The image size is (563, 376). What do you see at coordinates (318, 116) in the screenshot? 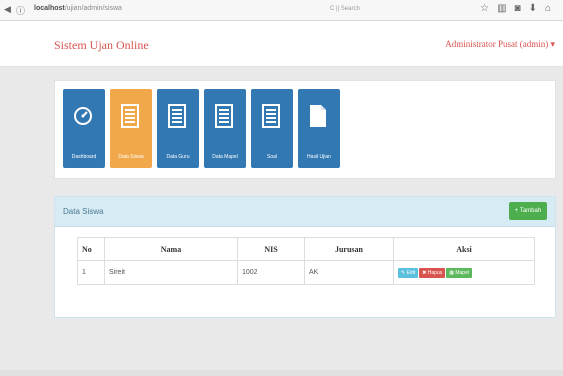
I see `file-icon` at bounding box center [318, 116].